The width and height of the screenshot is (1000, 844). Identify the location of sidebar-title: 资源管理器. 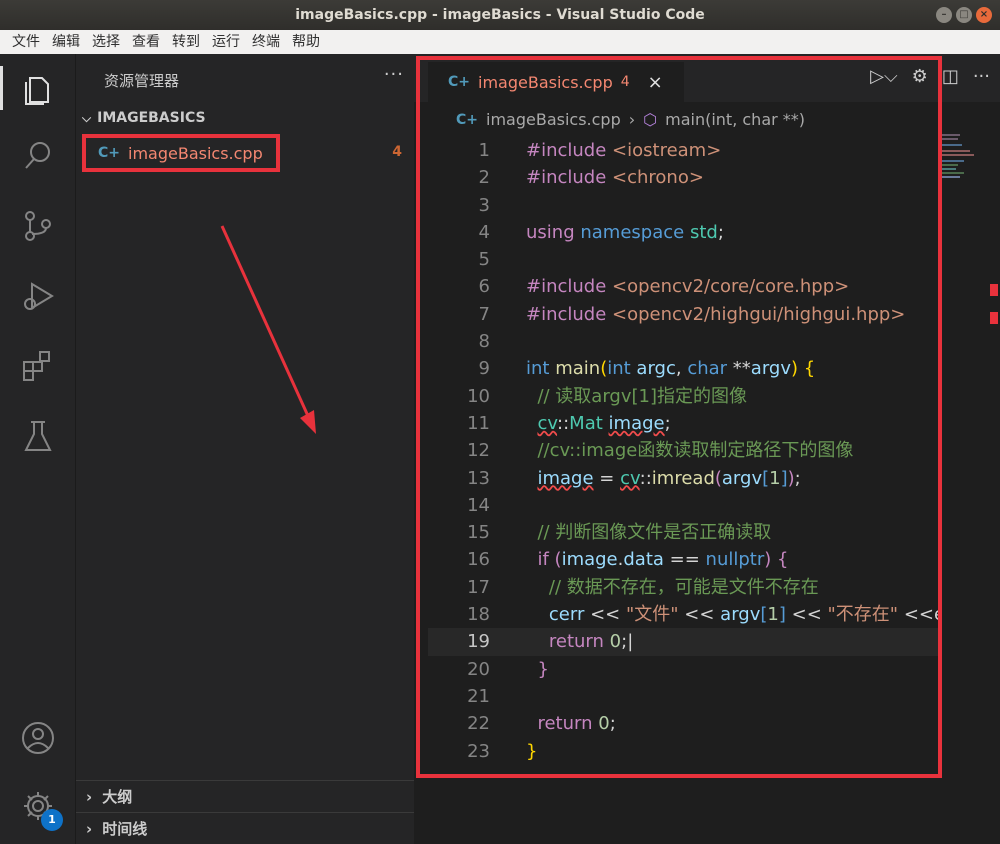
(142, 81).